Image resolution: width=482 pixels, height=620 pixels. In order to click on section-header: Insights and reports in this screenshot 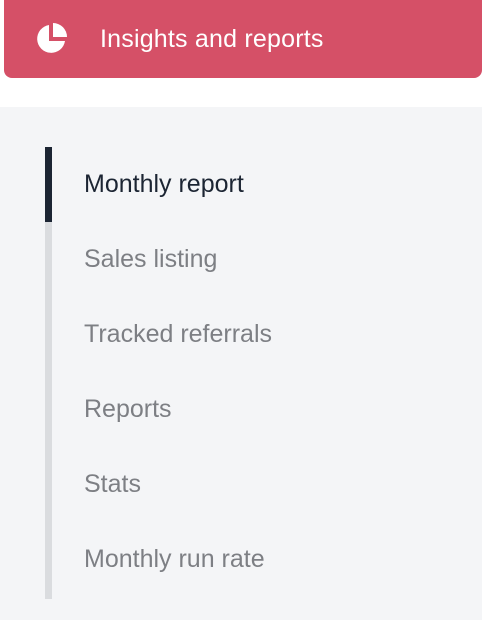, I will do `click(243, 39)`.